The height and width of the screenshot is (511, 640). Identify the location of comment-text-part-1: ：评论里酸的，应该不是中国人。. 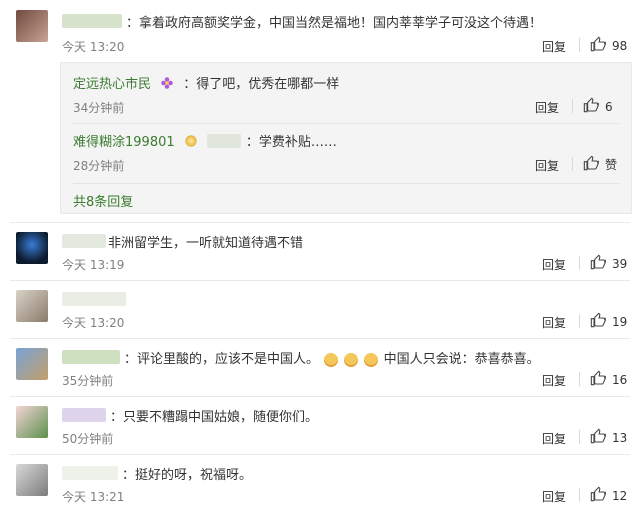
(222, 359).